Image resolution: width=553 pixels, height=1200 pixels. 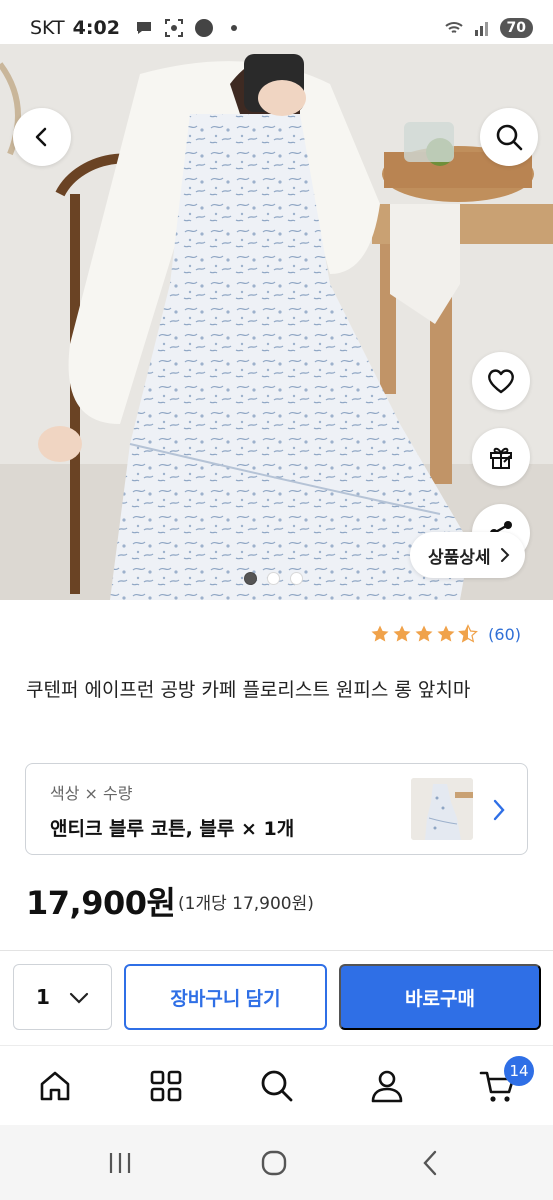 I want to click on nav-my-page, so click(x=387, y=1086).